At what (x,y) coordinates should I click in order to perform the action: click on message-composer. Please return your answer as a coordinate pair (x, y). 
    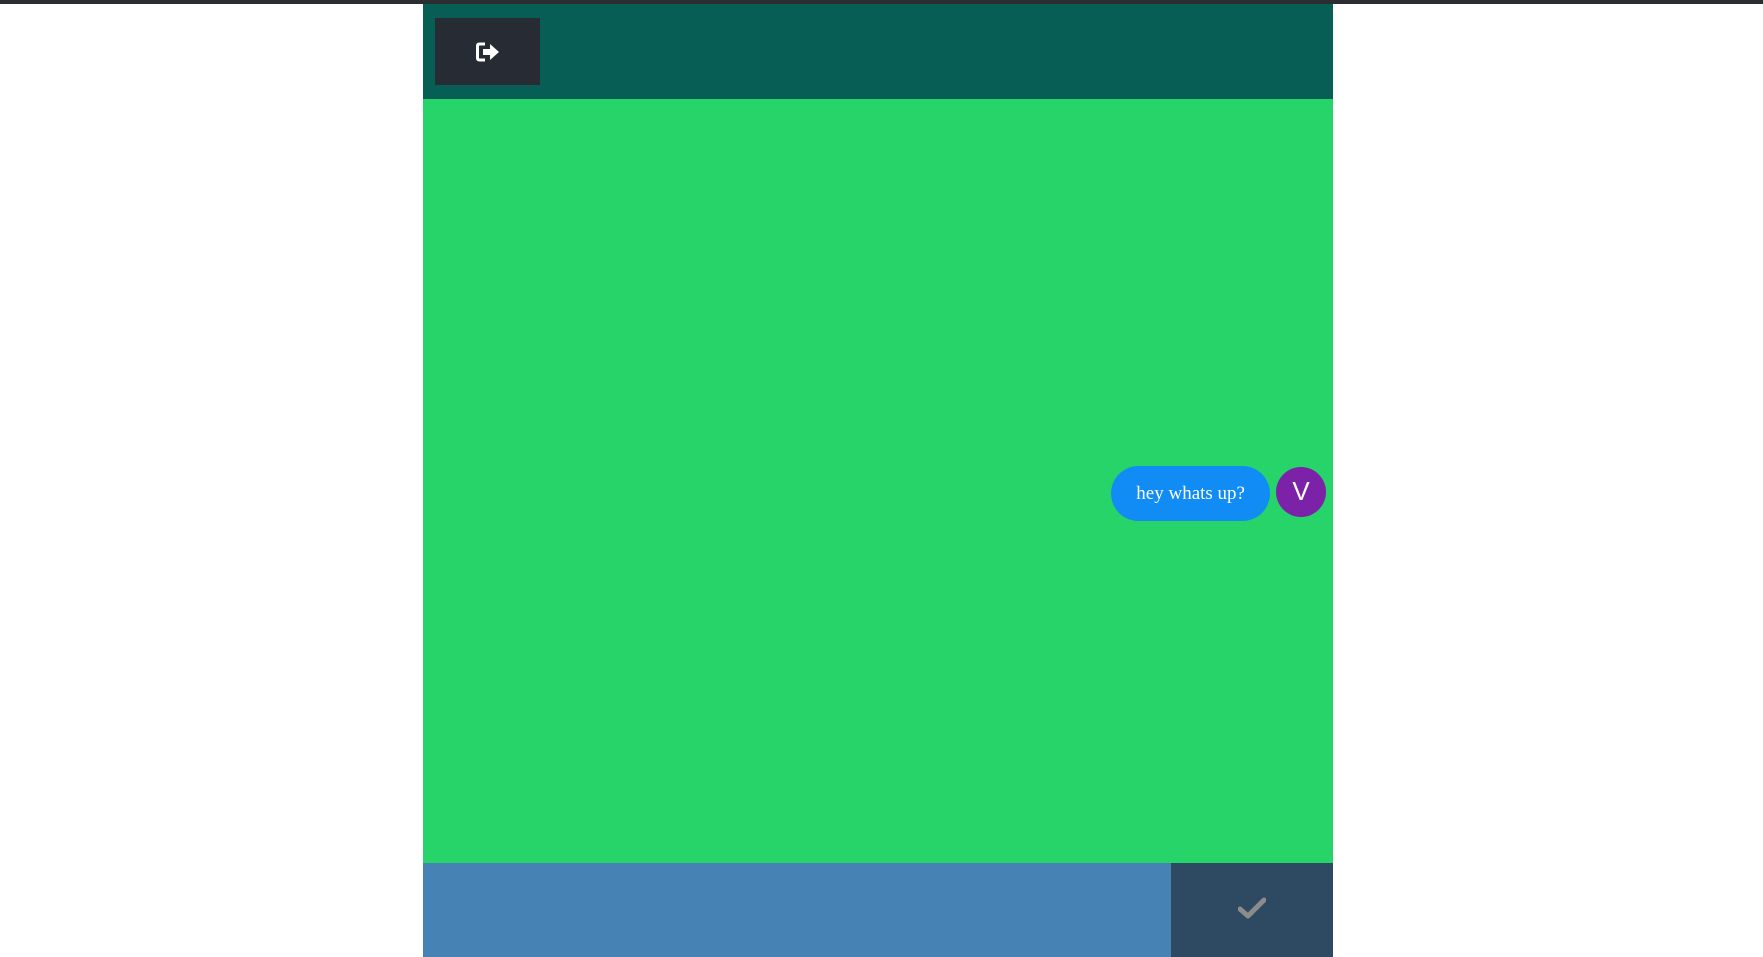
    Looking at the image, I should click on (878, 910).